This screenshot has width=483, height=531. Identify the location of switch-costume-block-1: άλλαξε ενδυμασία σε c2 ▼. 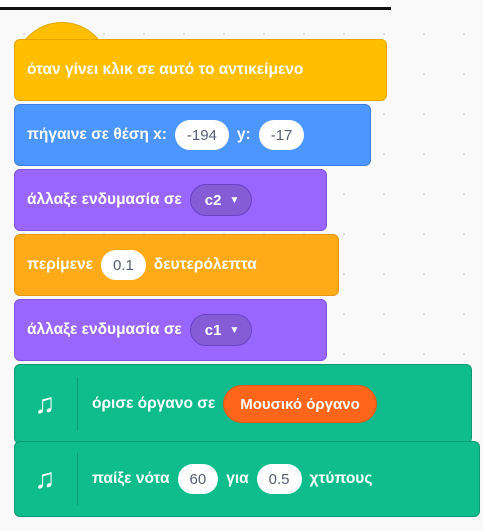
(170, 200).